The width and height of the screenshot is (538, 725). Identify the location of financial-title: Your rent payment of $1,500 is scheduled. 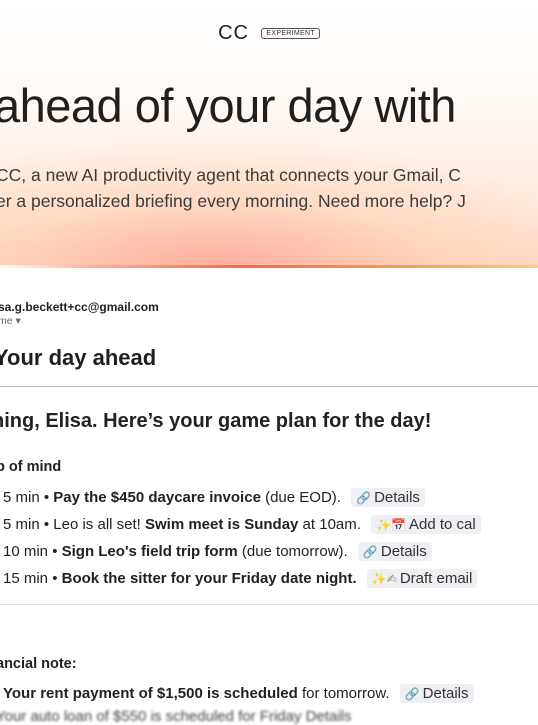
(150, 693).